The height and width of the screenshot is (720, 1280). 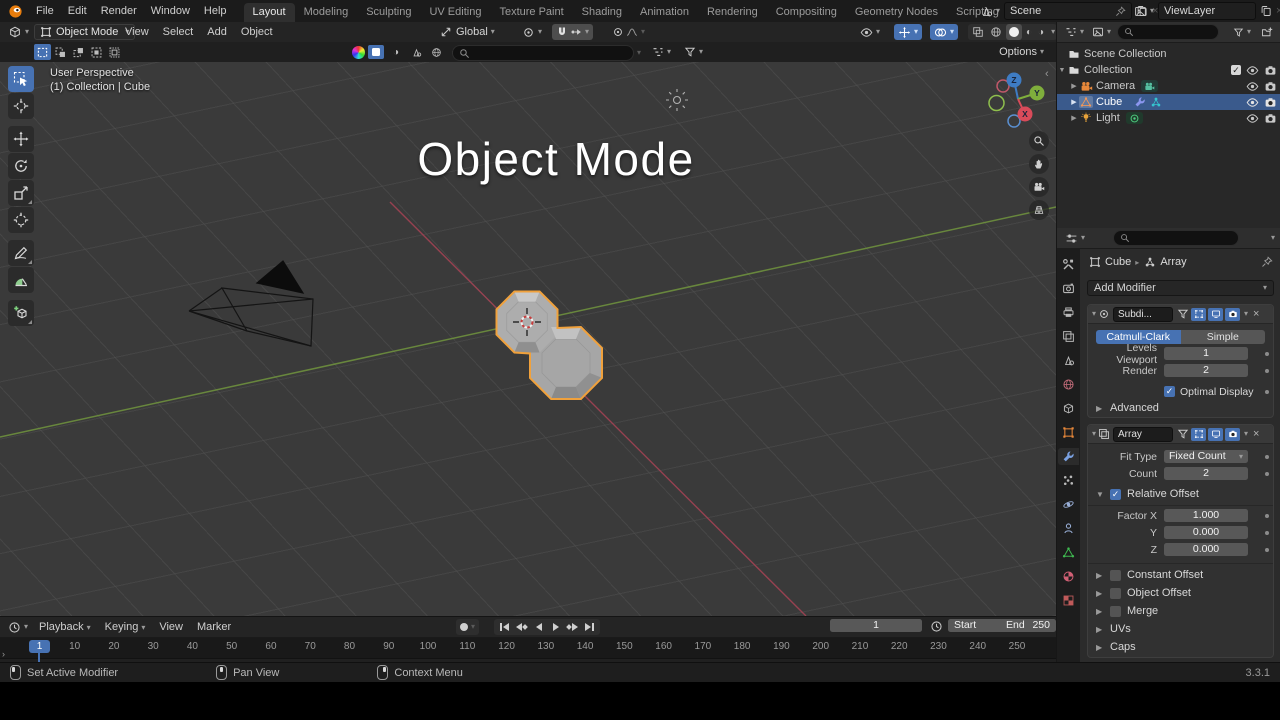 I want to click on light-data-icon, so click(x=1134, y=118).